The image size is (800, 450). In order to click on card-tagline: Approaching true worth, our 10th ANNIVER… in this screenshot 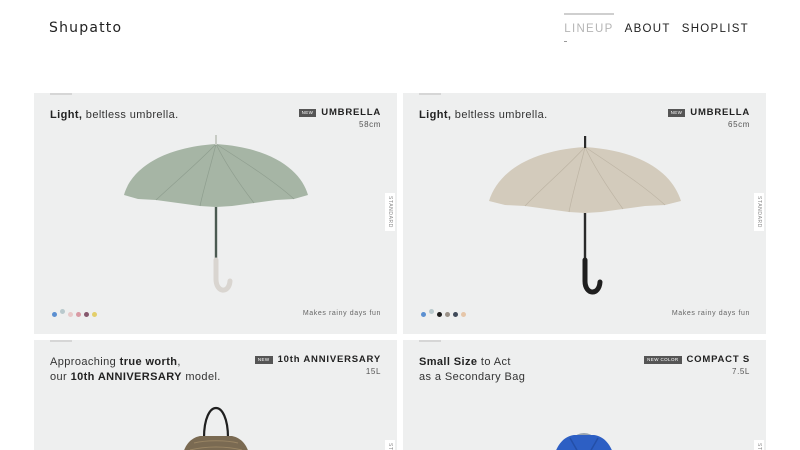, I will do `click(135, 369)`.